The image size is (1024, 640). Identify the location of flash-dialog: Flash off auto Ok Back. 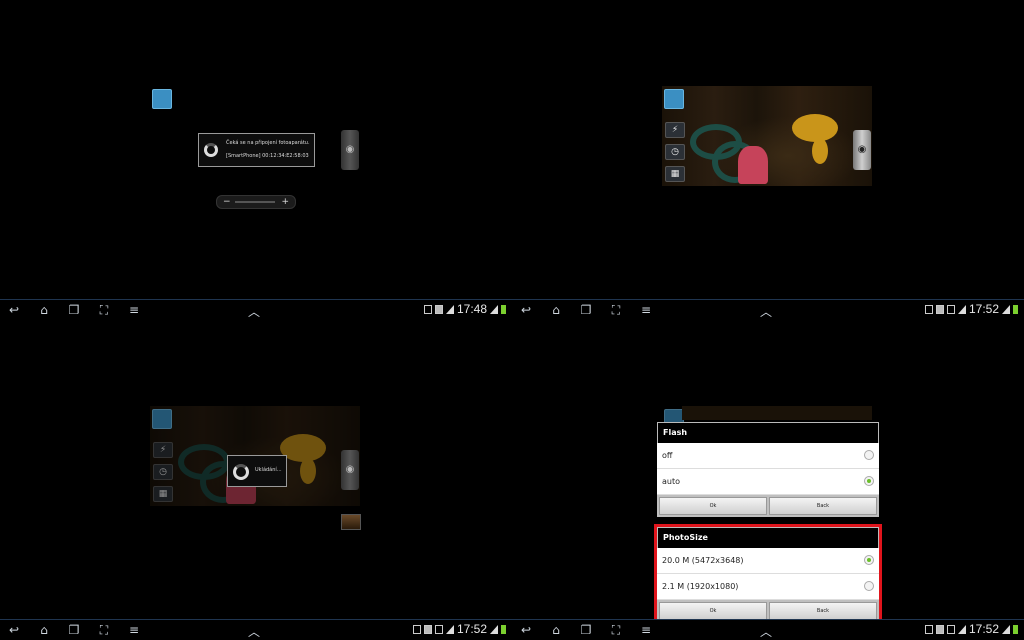
(768, 469).